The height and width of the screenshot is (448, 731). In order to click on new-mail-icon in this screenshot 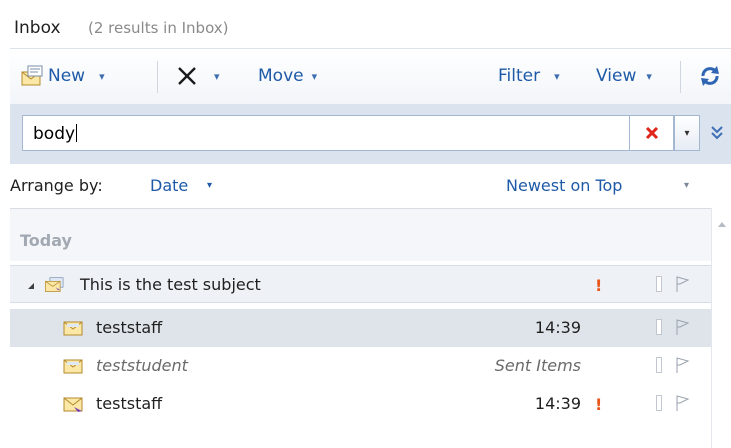, I will do `click(32, 75)`.